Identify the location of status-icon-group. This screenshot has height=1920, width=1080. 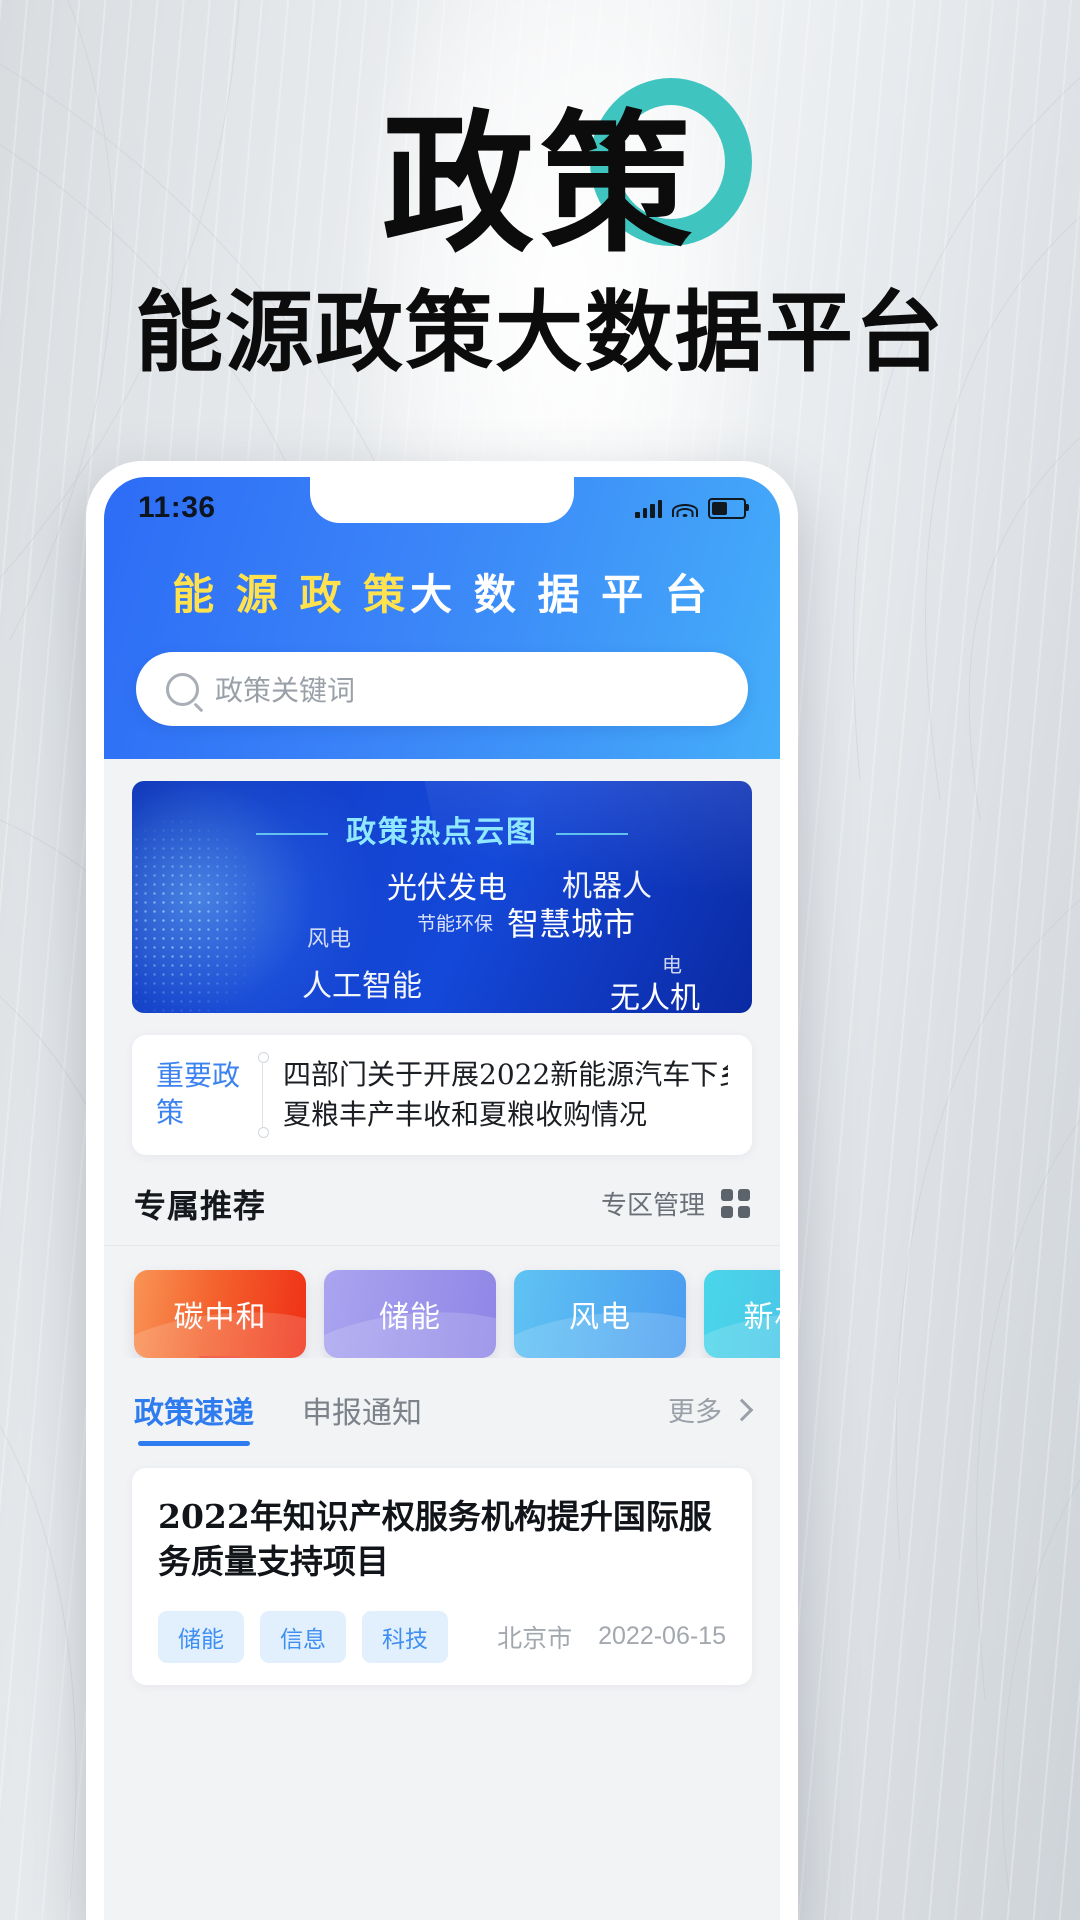
(692, 508).